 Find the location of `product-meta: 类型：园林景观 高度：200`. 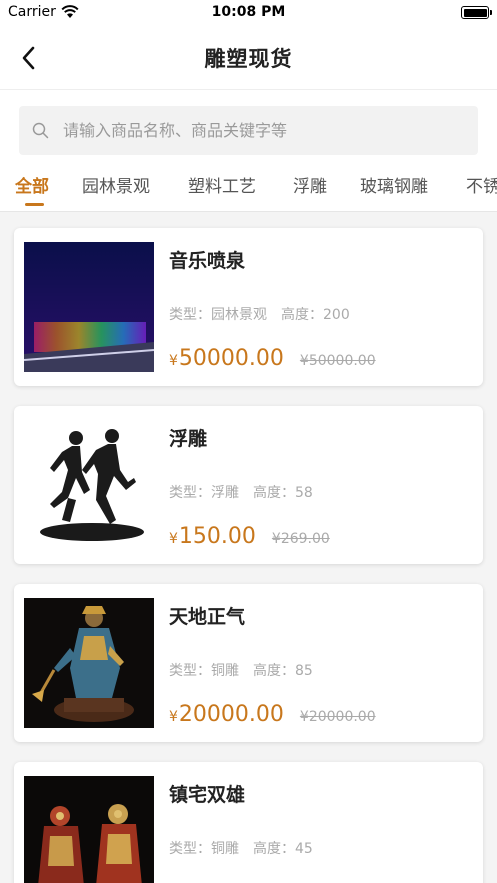

product-meta: 类型：园林景观 高度：200 is located at coordinates (263, 314).